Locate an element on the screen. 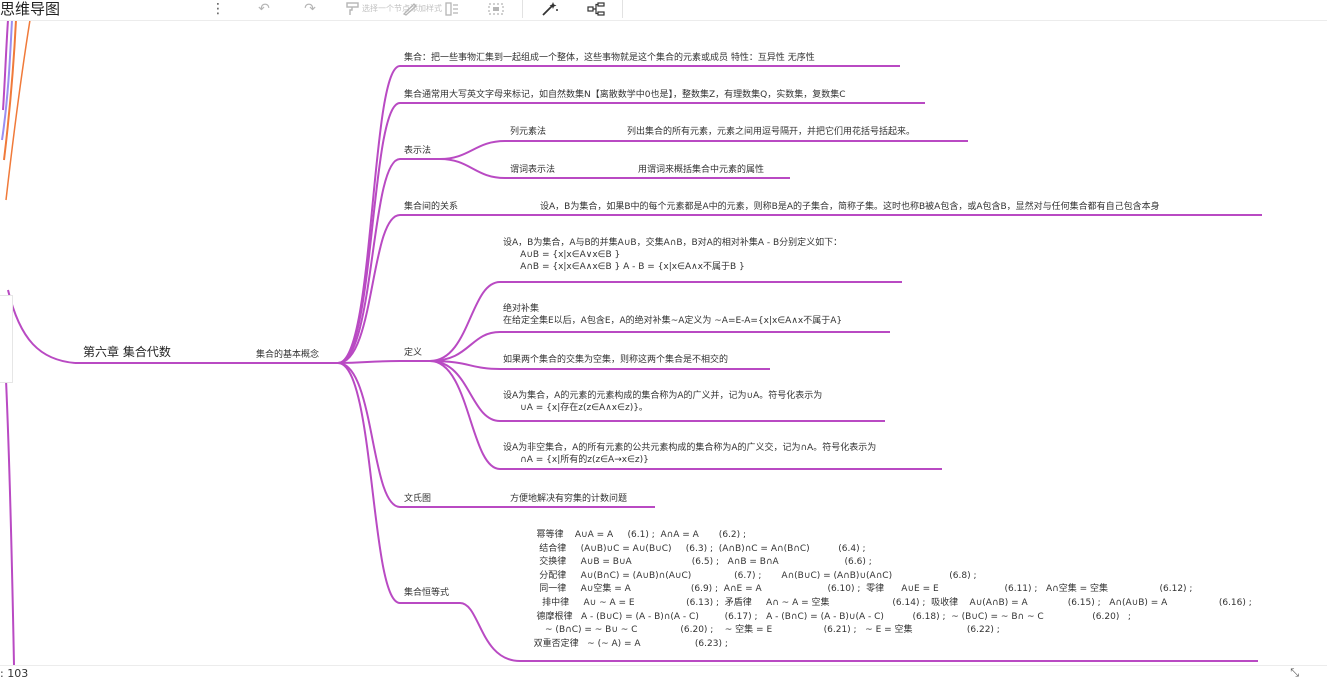  def-to-geninter is located at coordinates (465, 415).